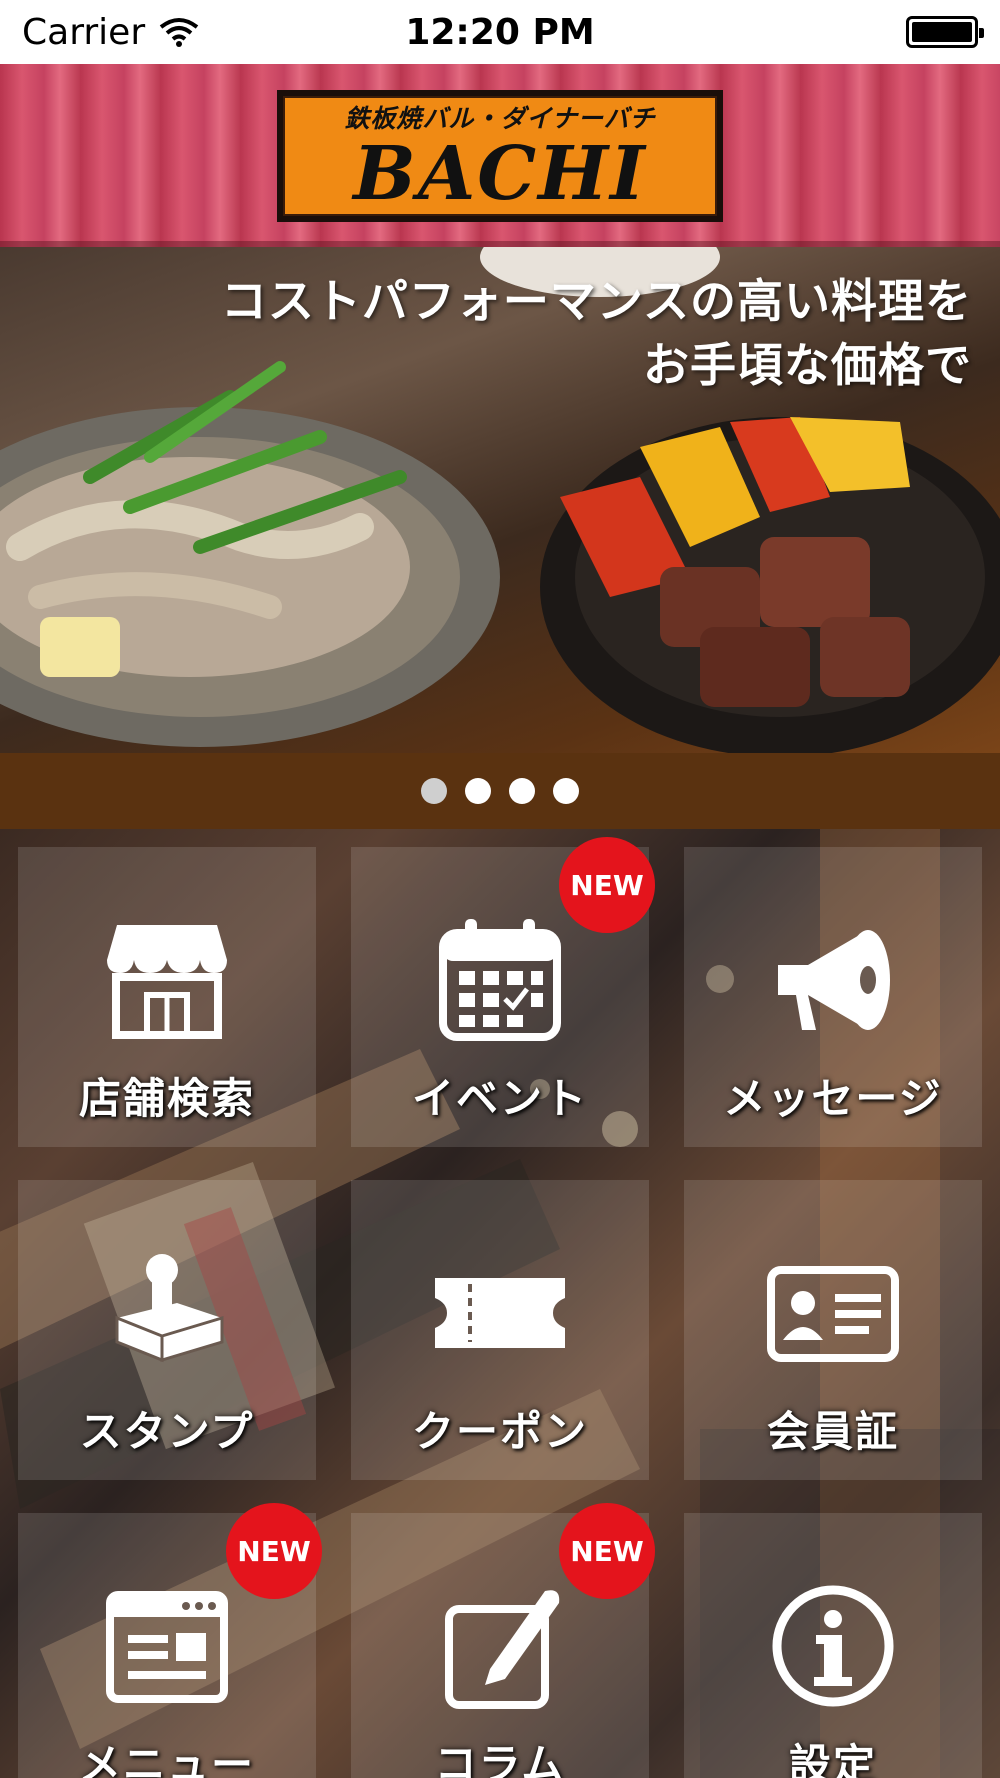  I want to click on tile-menu: メニュー NEW, so click(170, 1640).